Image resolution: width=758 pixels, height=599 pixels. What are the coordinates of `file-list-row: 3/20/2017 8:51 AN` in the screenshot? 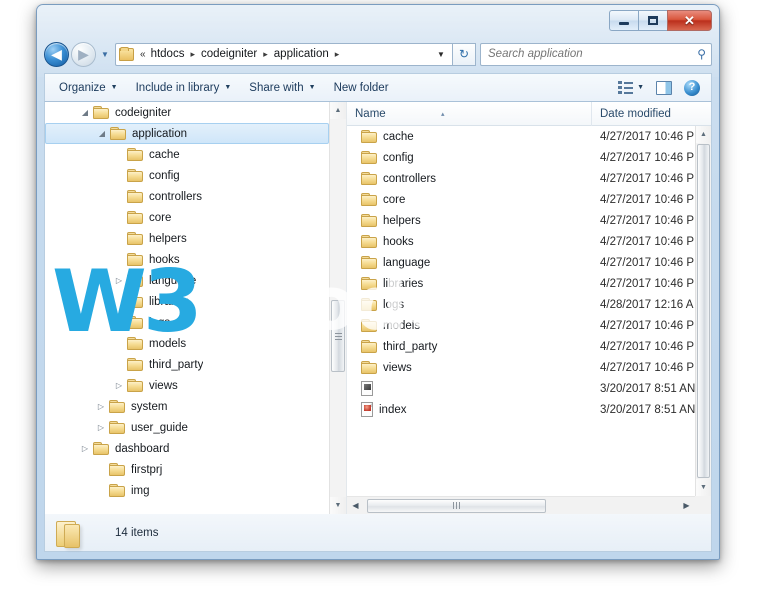 It's located at (521, 388).